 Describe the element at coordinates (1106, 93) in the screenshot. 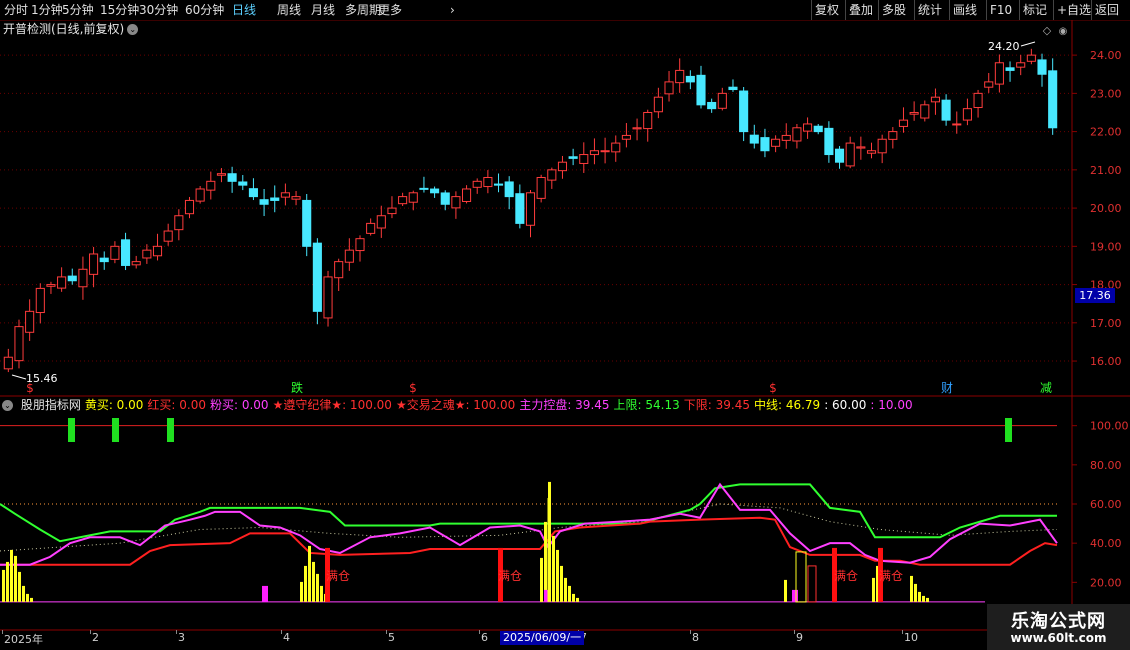

I see `price-tick-label: 23.00` at that location.